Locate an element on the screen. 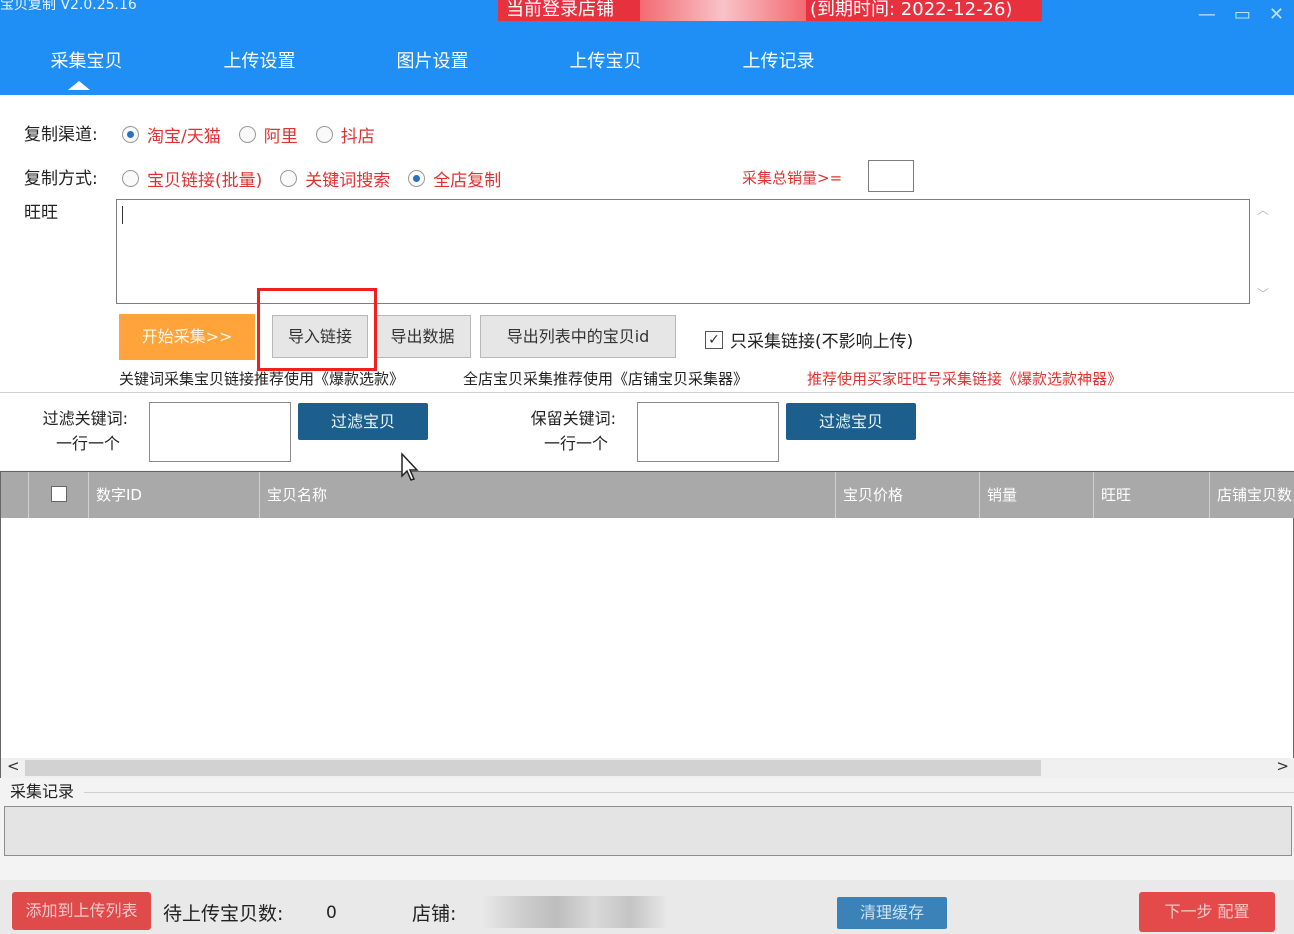  col-item-price: 宝贝价格 is located at coordinates (908, 495).